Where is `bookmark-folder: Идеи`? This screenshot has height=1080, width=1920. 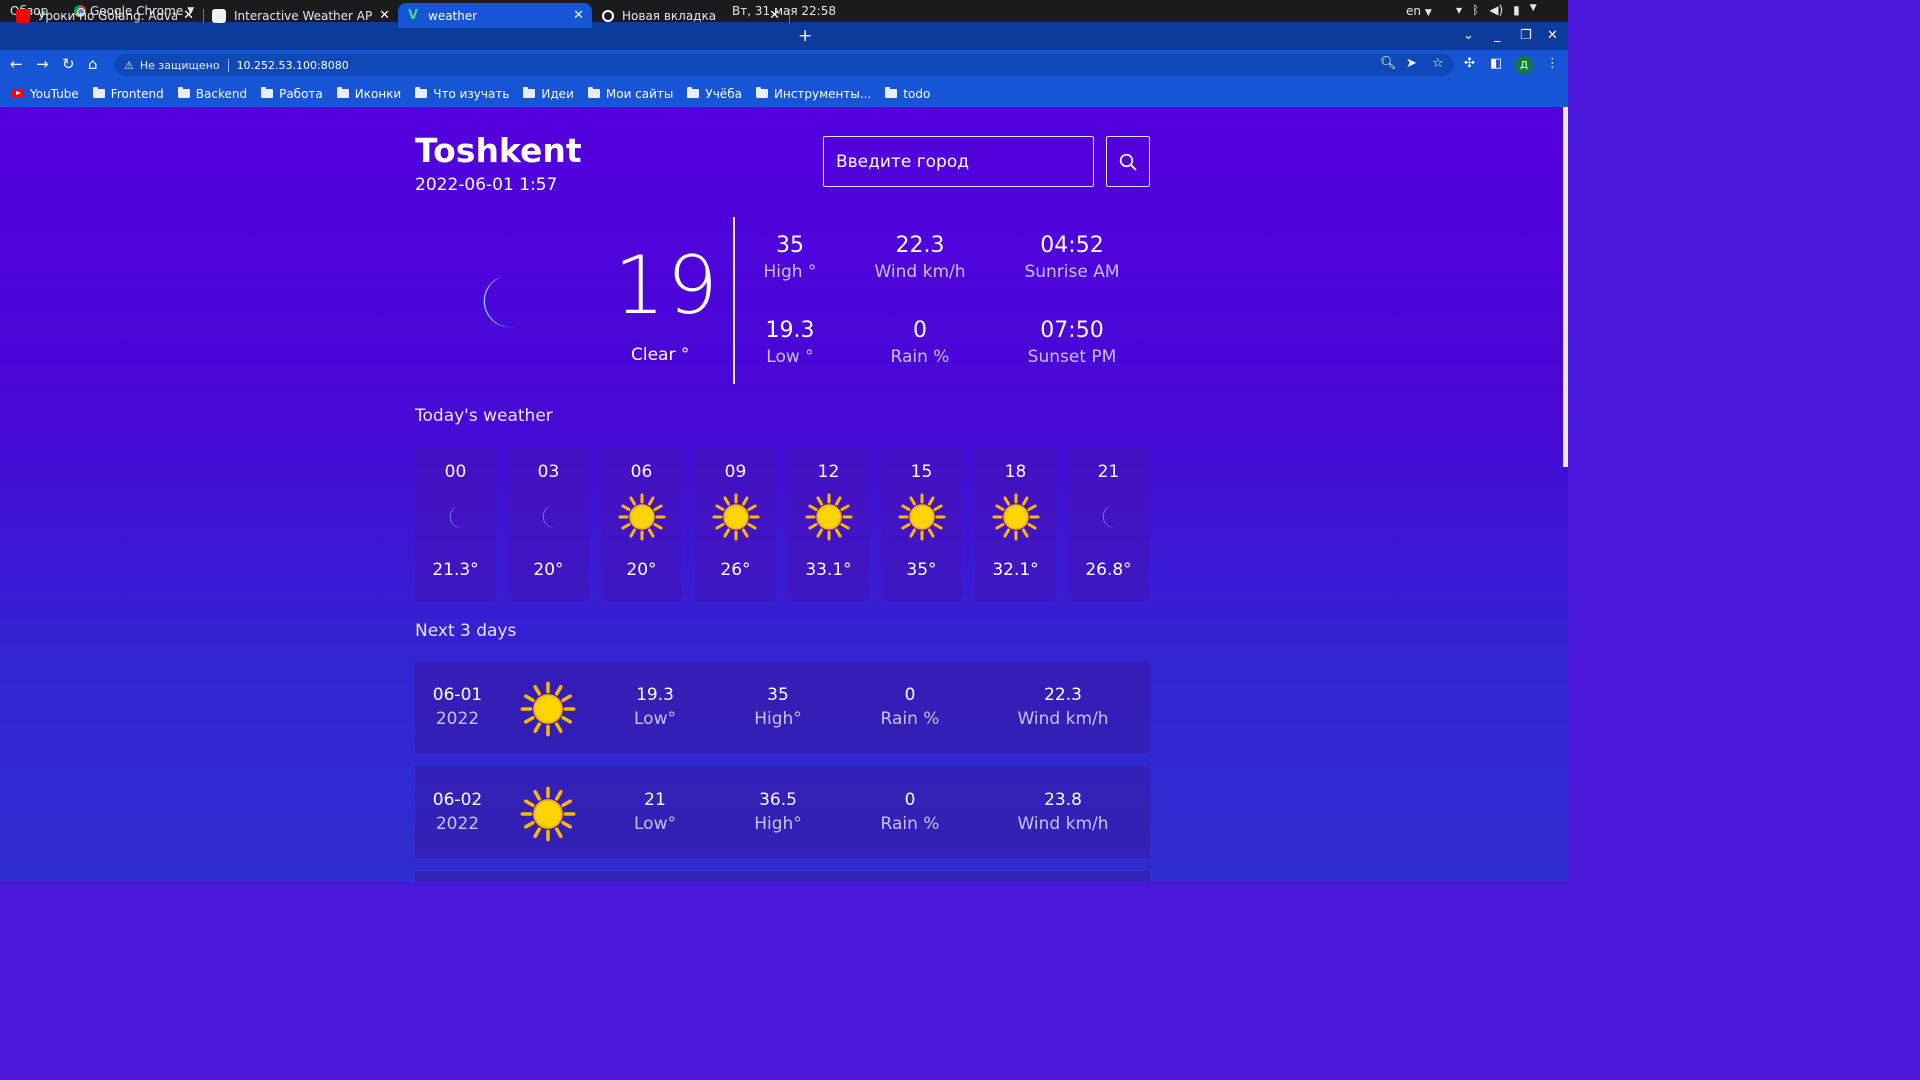
bookmark-folder: Идеи is located at coordinates (548, 93).